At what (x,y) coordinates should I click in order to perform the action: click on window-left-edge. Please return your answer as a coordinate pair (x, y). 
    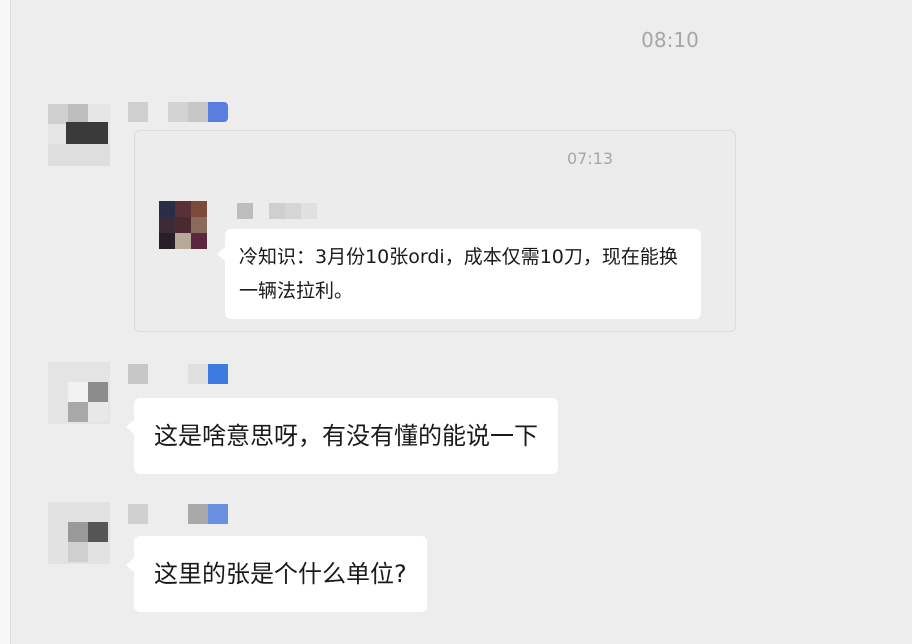
    Looking at the image, I should click on (5, 322).